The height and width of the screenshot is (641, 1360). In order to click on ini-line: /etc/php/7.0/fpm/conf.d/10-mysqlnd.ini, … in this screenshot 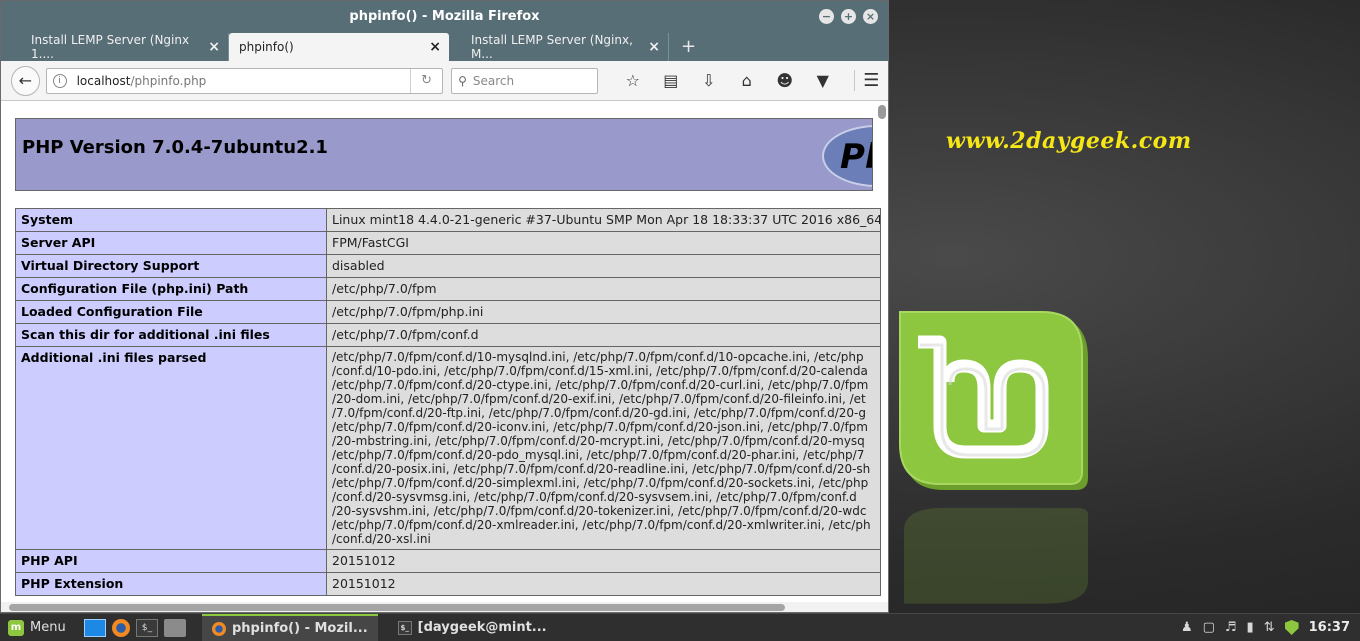, I will do `click(598, 357)`.